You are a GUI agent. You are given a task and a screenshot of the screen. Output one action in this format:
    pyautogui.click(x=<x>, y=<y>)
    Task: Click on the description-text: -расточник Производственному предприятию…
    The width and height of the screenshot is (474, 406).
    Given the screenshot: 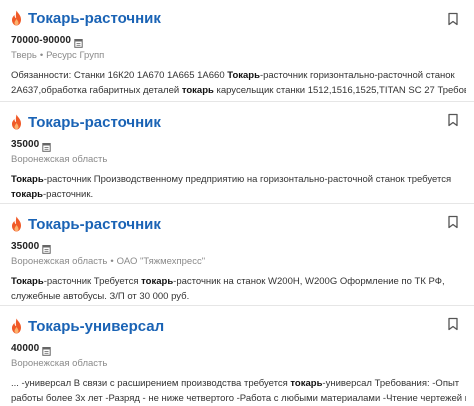 What is the action you would take?
    pyautogui.click(x=247, y=179)
    